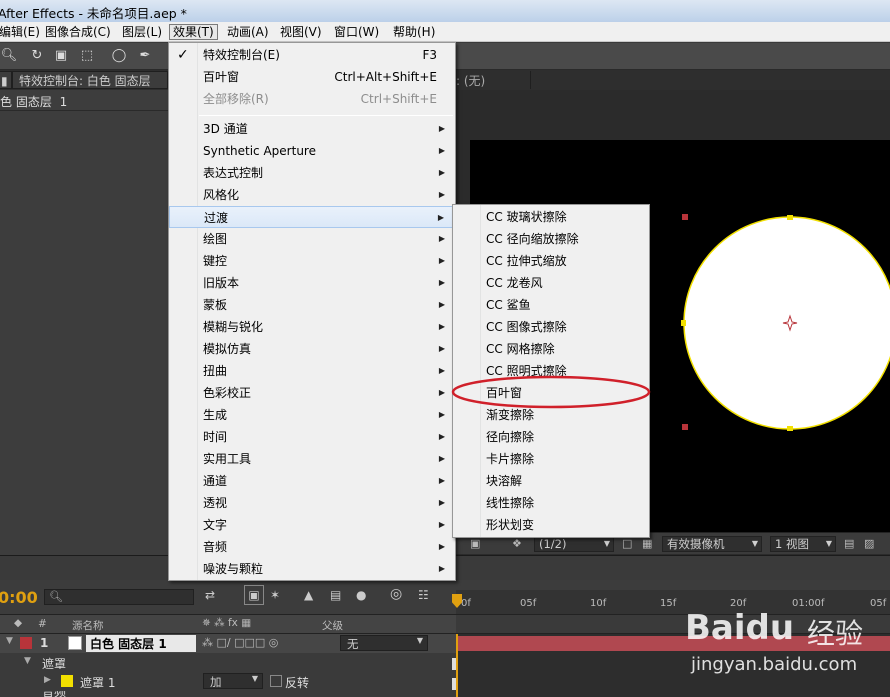  What do you see at coordinates (312, 349) in the screenshot?
I see `menu-item-simulation: 模拟仿真 ▶` at bounding box center [312, 349].